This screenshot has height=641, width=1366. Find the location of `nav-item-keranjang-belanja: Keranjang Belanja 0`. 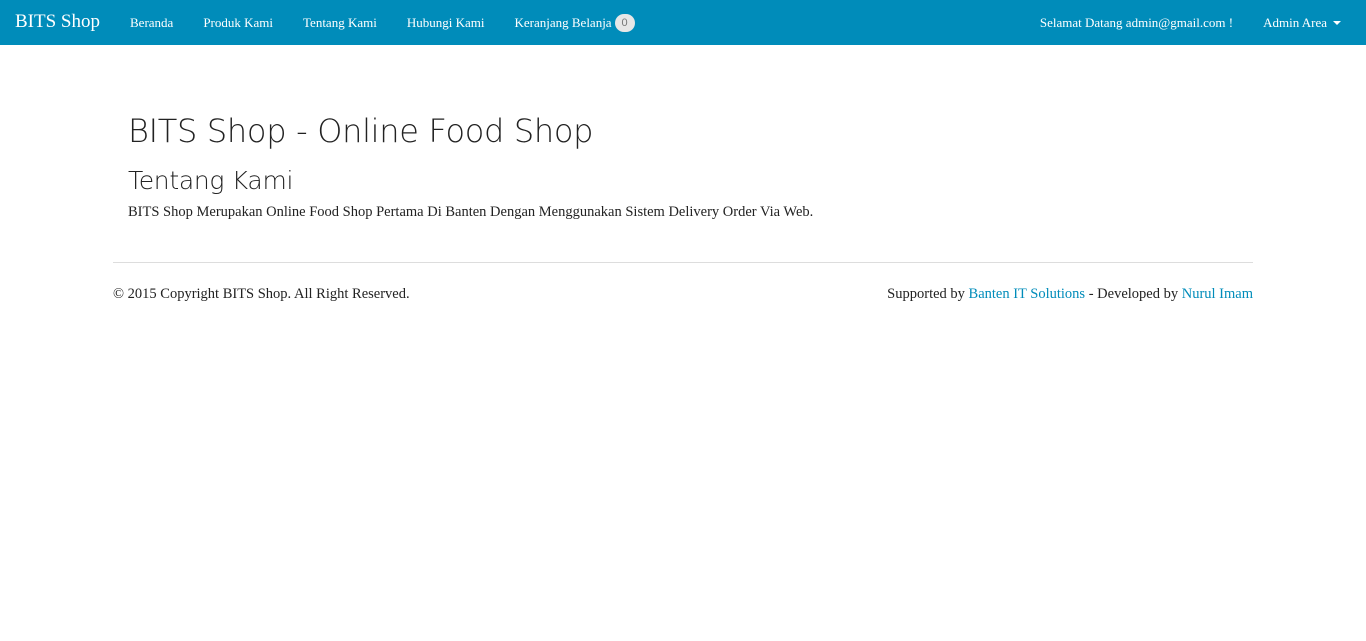

nav-item-keranjang-belanja: Keranjang Belanja 0 is located at coordinates (574, 22).